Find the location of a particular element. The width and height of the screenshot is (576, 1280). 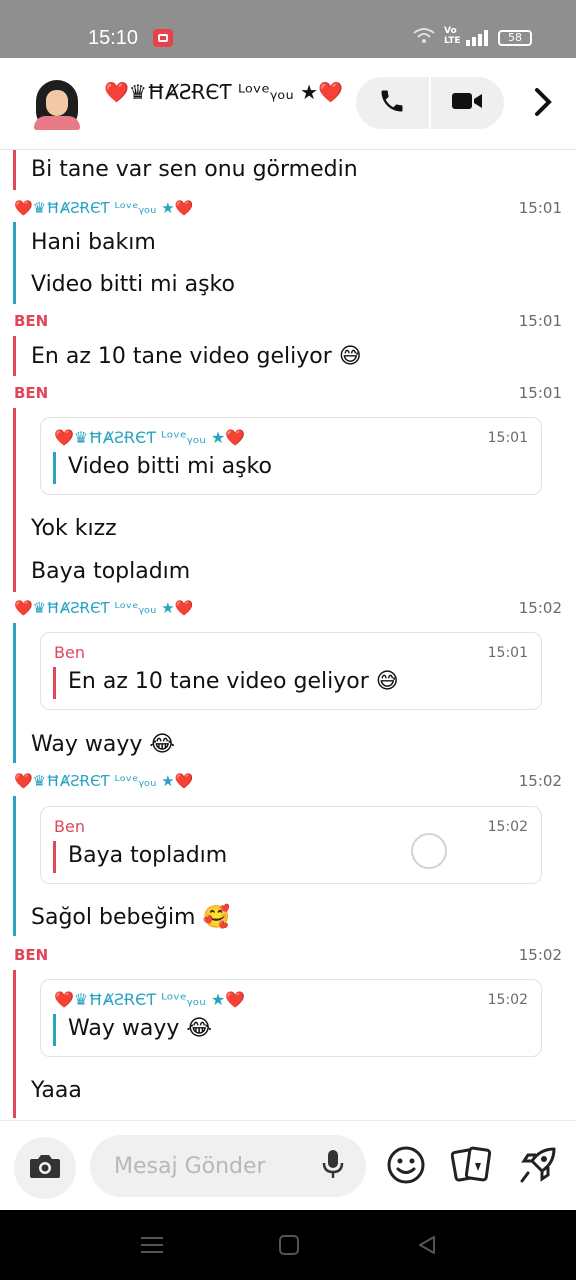

quoted-message: ❤️♛ĦȺƧɌЄƬ ᴸᵒᵛᵉᵧₒᵤ ★❤️ 15:02 Way wayy 😂 is located at coordinates (291, 1018).